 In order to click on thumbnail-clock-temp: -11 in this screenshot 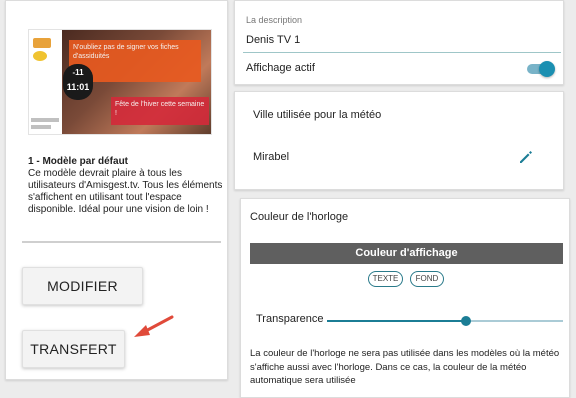, I will do `click(78, 72)`.